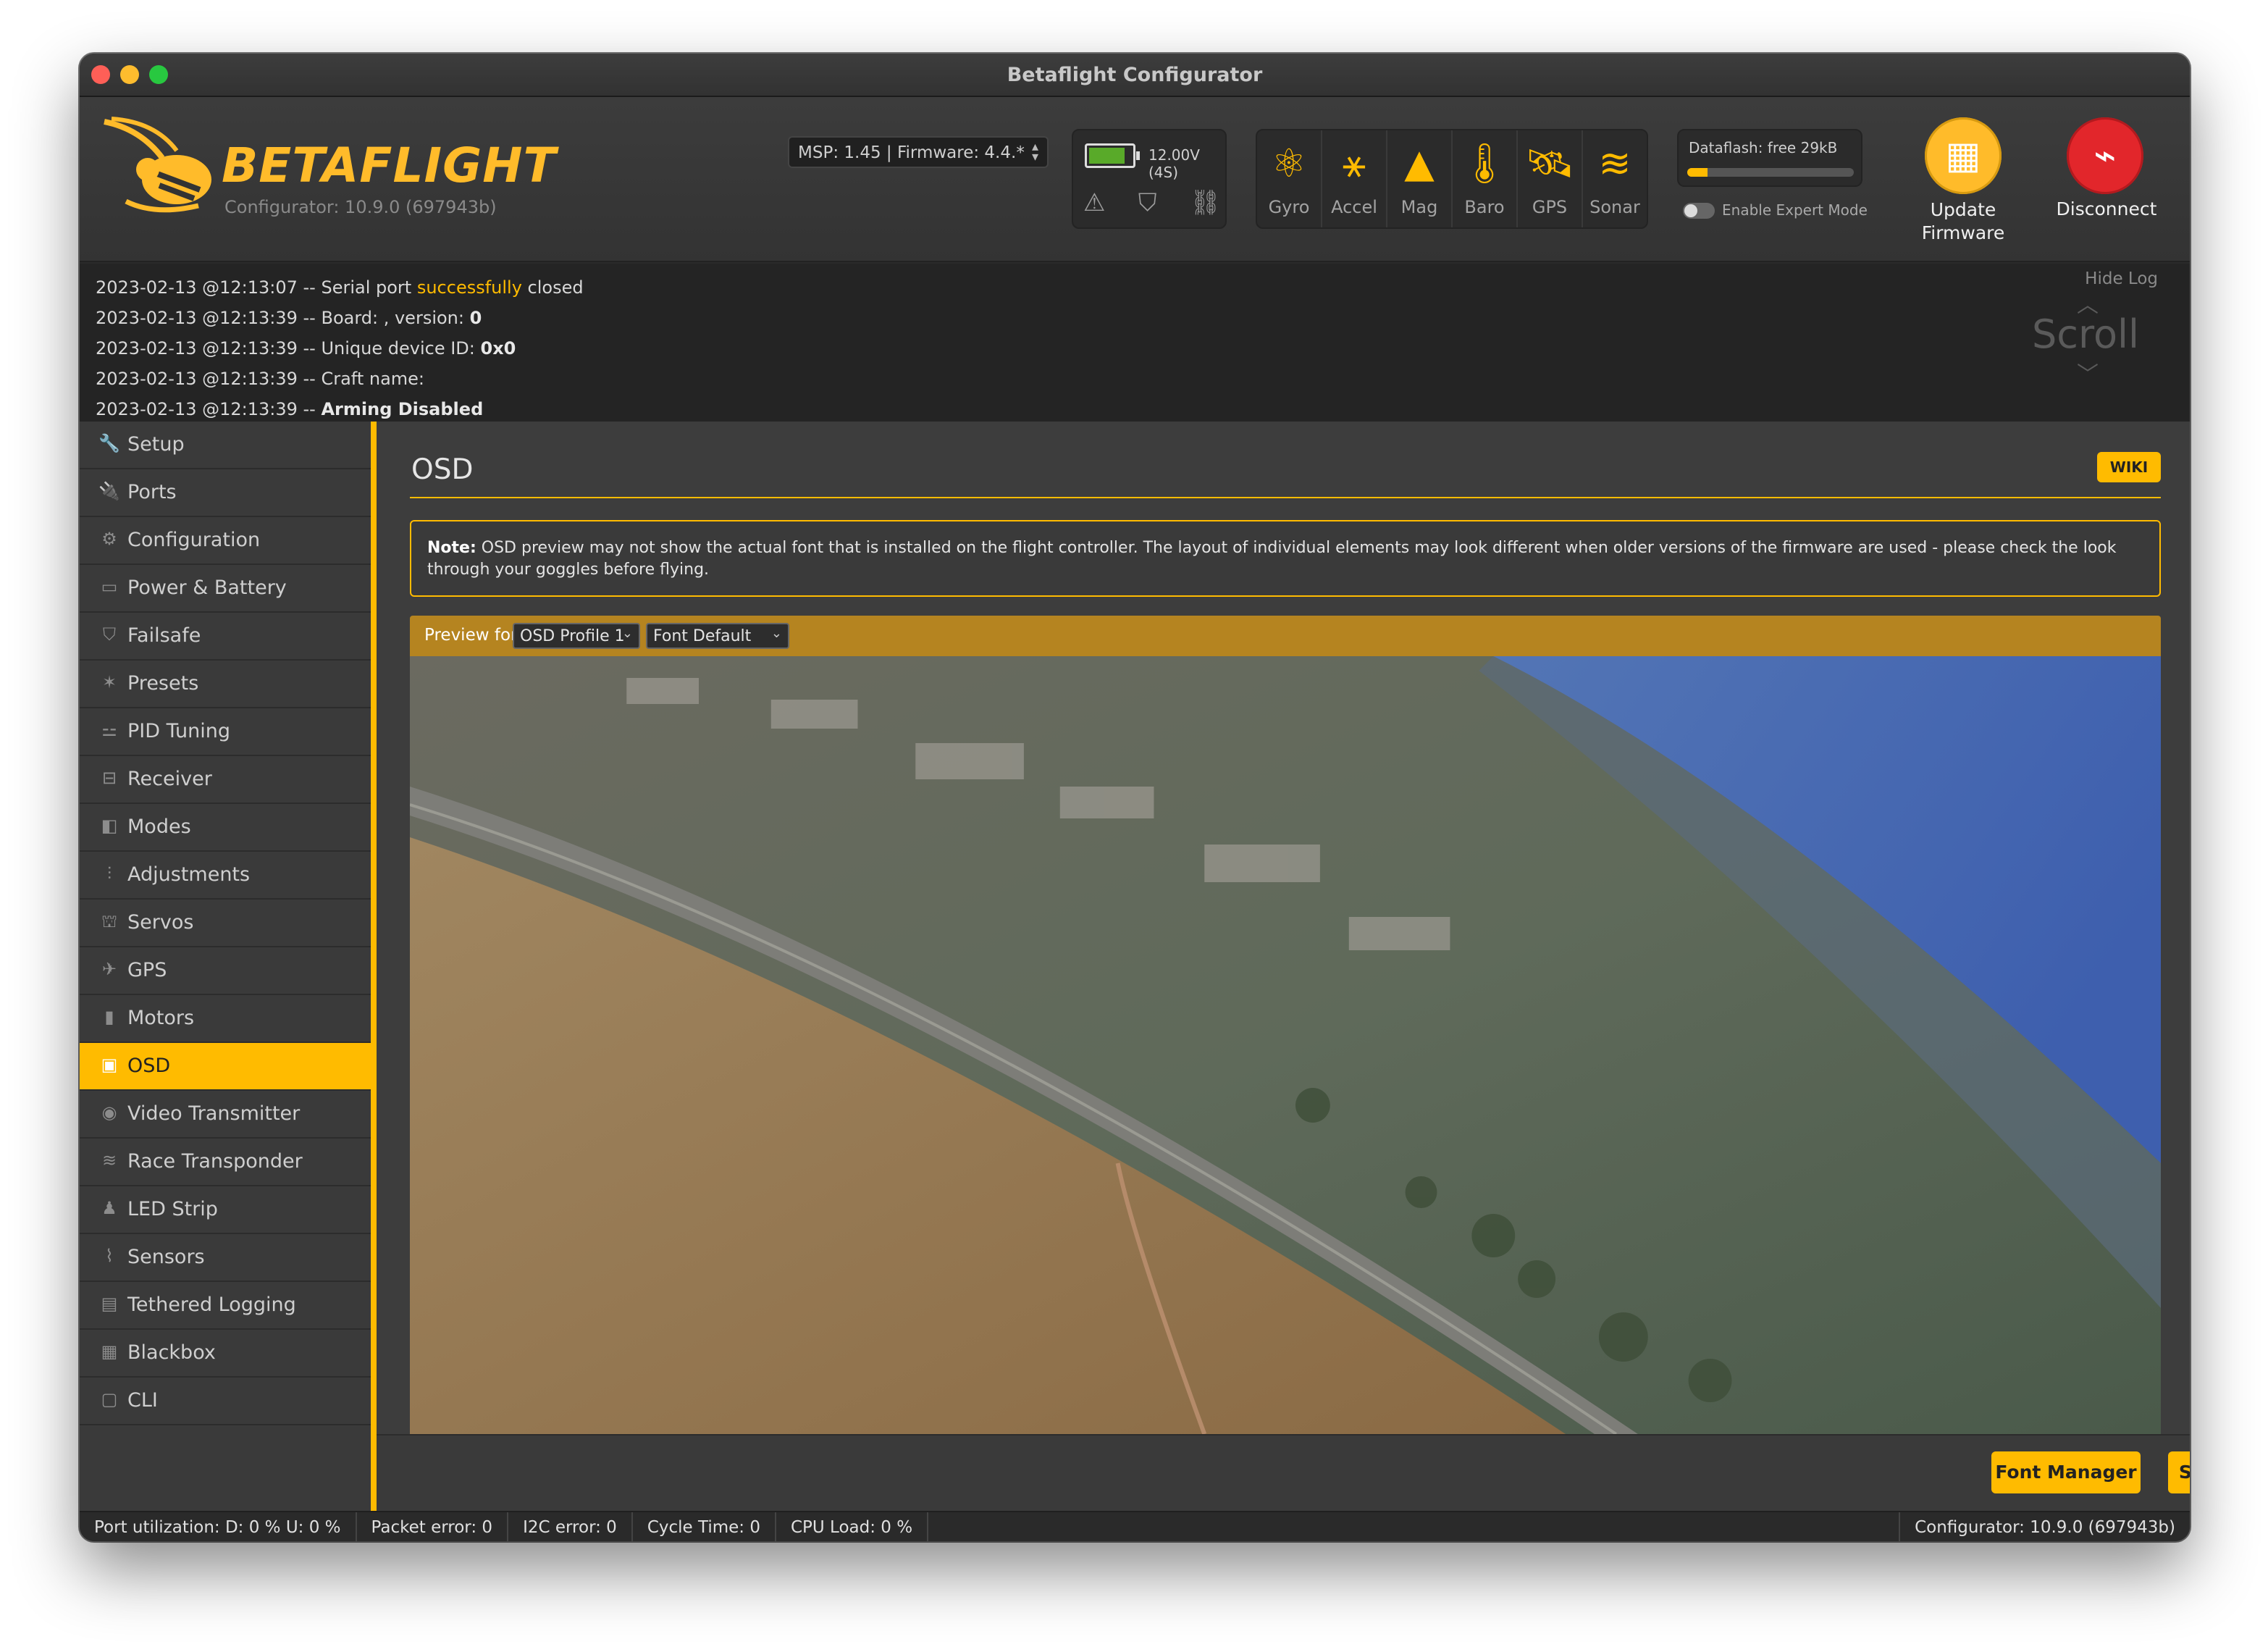 The height and width of the screenshot is (1647, 2268). Describe the element at coordinates (1289, 179) in the screenshot. I see `sensor-gyro: ⚛ Gyro` at that location.